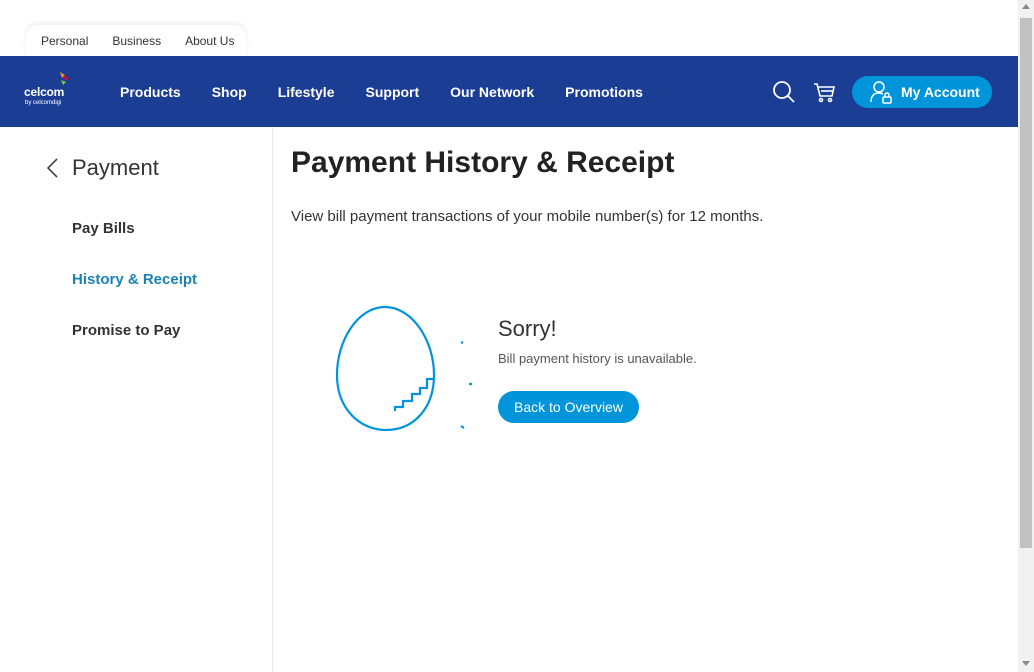 The height and width of the screenshot is (672, 1034). What do you see at coordinates (306, 92) in the screenshot?
I see `nav-lifestyle: Lifestyle` at bounding box center [306, 92].